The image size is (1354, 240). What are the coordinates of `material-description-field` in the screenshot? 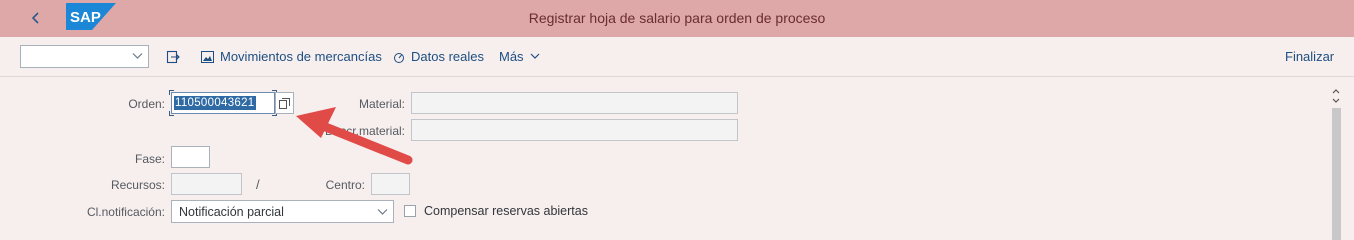 It's located at (574, 130).